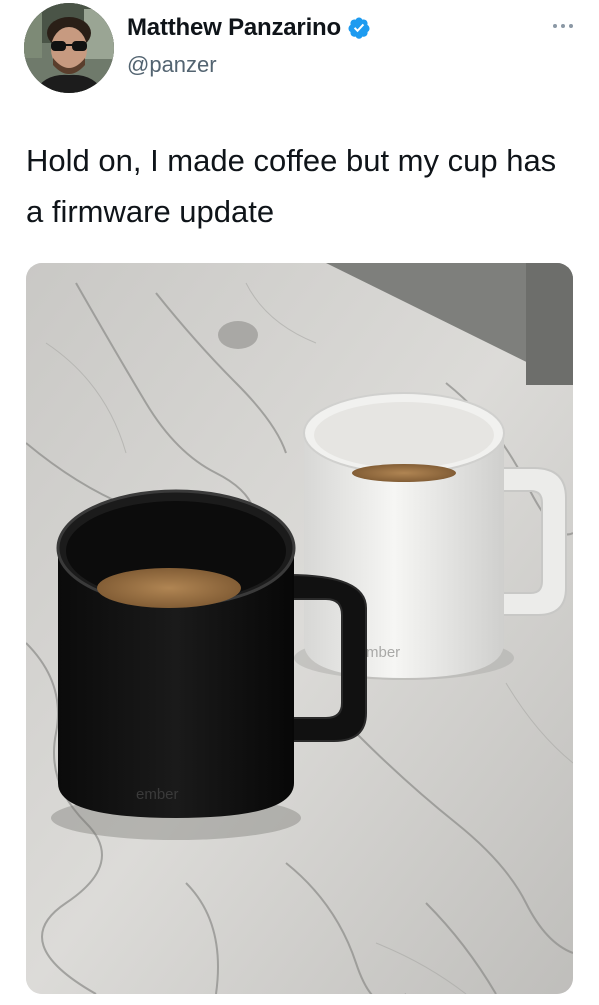 Image resolution: width=599 pixels, height=1005 pixels. I want to click on avatar, so click(69, 48).